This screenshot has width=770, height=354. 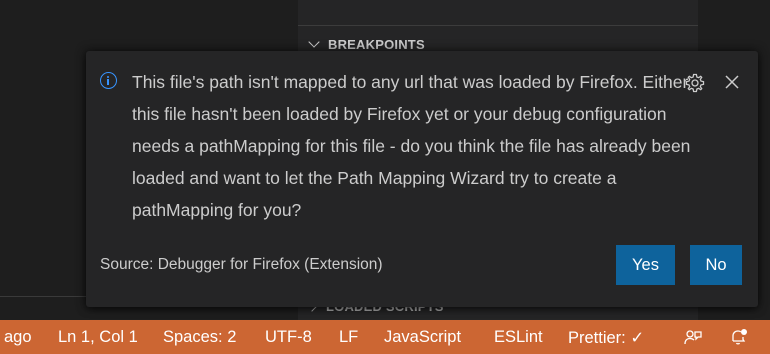 I want to click on no-button: No, so click(x=716, y=265).